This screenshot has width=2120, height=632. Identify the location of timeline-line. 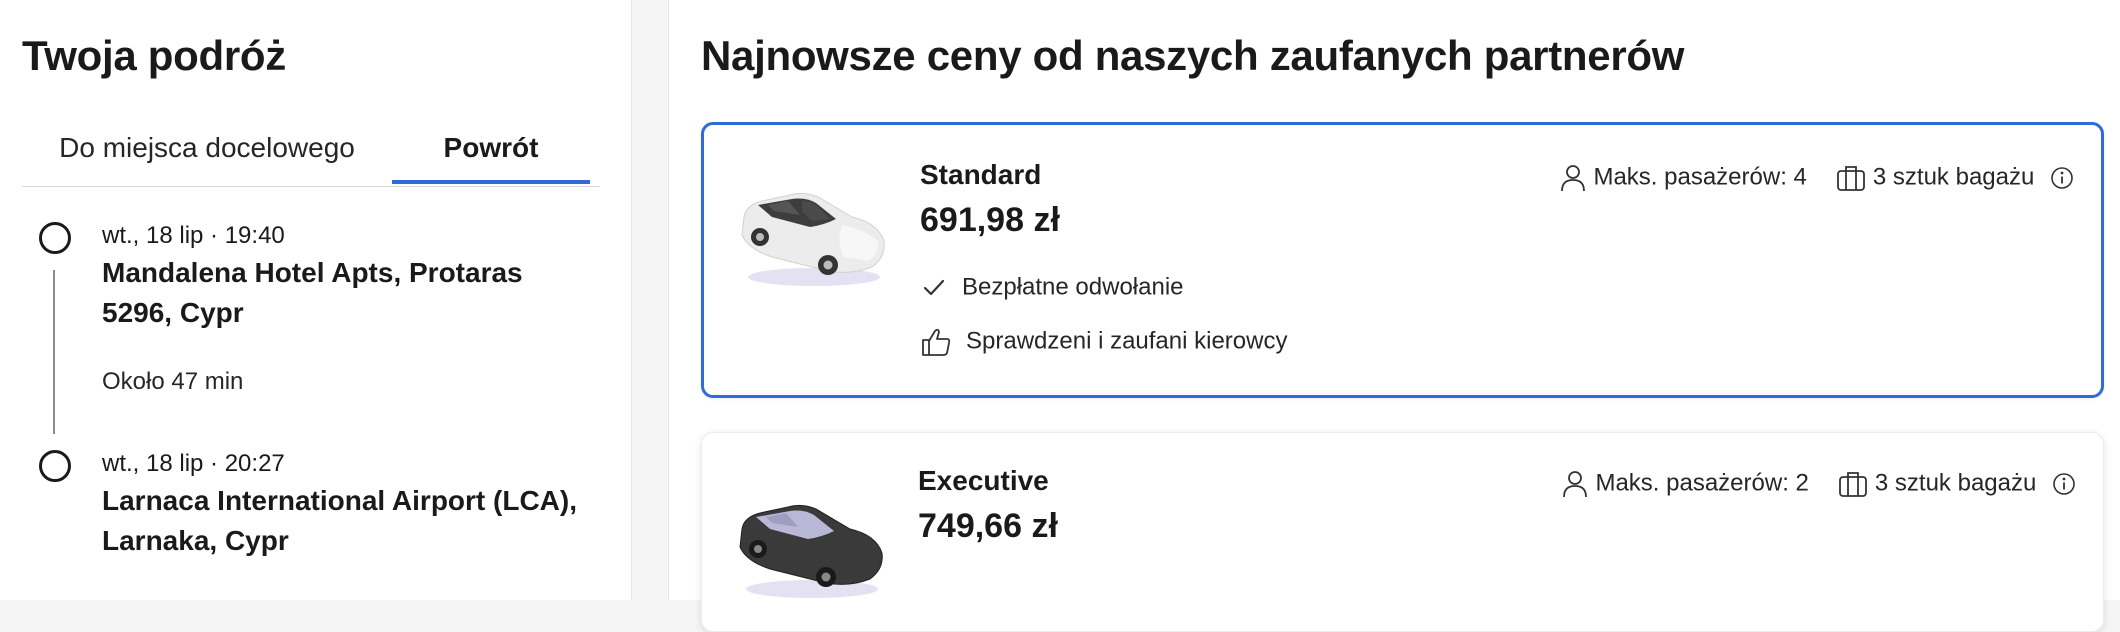
(54, 352).